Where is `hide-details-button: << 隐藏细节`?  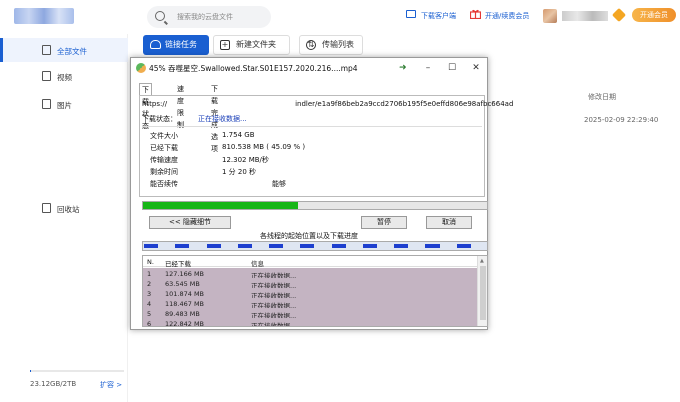
hide-details-button: << 隐藏细节 is located at coordinates (190, 222).